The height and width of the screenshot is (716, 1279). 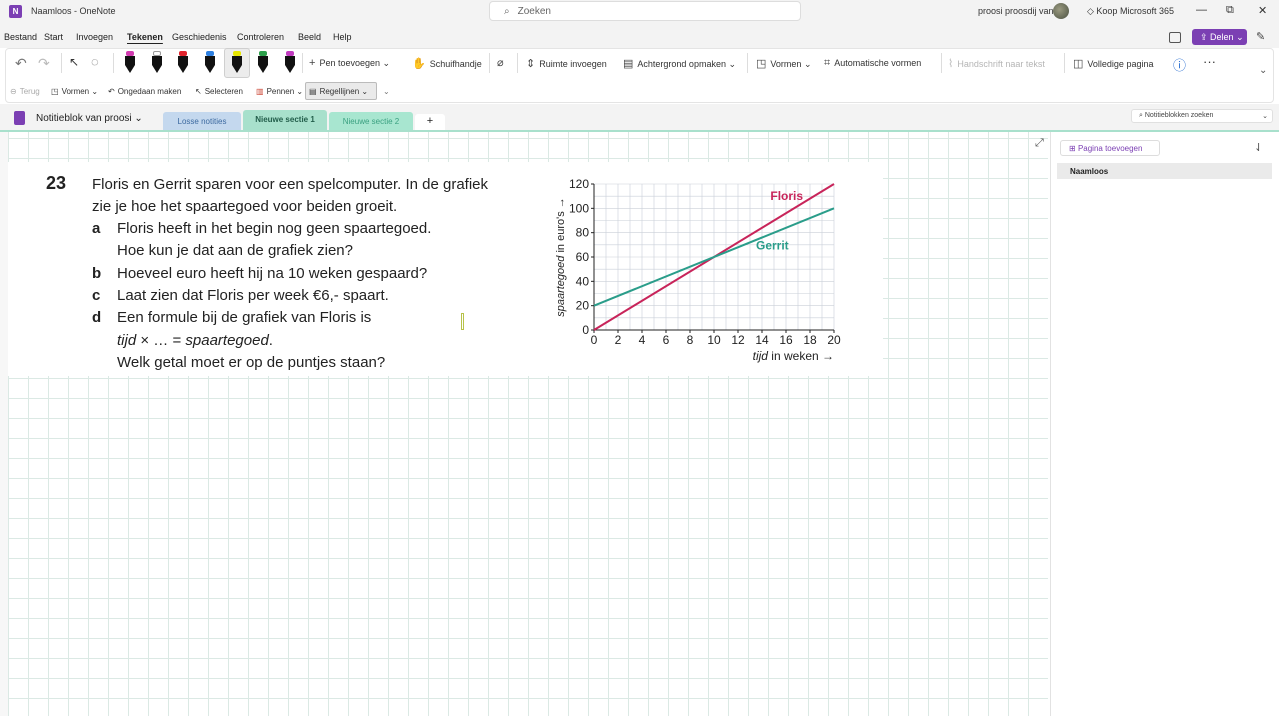 What do you see at coordinates (561, 257) in the screenshot?
I see `y-axis-label: spaartegoed in euro's →` at bounding box center [561, 257].